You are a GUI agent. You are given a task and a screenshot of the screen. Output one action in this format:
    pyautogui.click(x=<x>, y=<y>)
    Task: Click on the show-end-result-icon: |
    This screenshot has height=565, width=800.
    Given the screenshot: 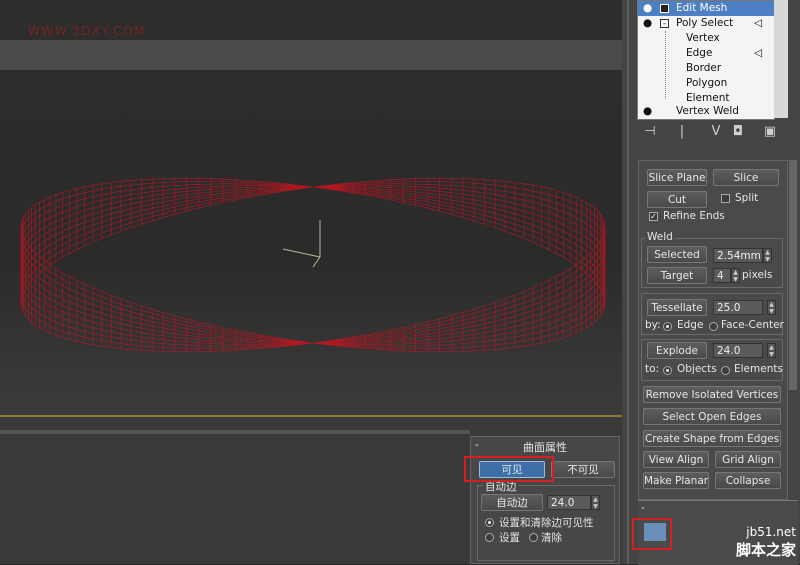 What is the action you would take?
    pyautogui.click(x=682, y=132)
    